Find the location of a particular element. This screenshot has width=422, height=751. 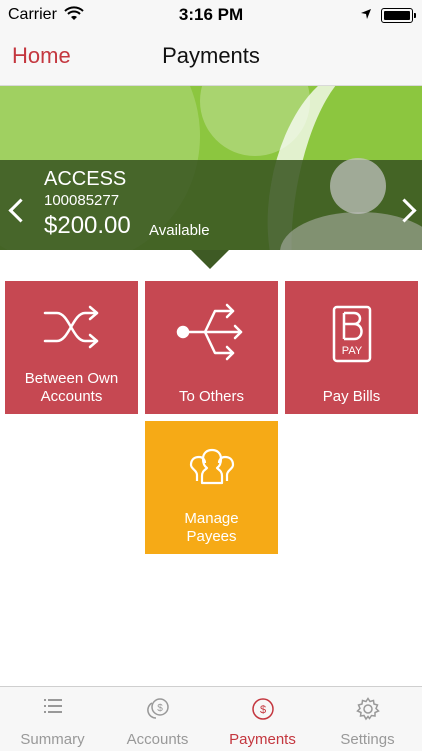

tab-bar: Summary $ Accounts $ Payments Settings is located at coordinates (211, 718).